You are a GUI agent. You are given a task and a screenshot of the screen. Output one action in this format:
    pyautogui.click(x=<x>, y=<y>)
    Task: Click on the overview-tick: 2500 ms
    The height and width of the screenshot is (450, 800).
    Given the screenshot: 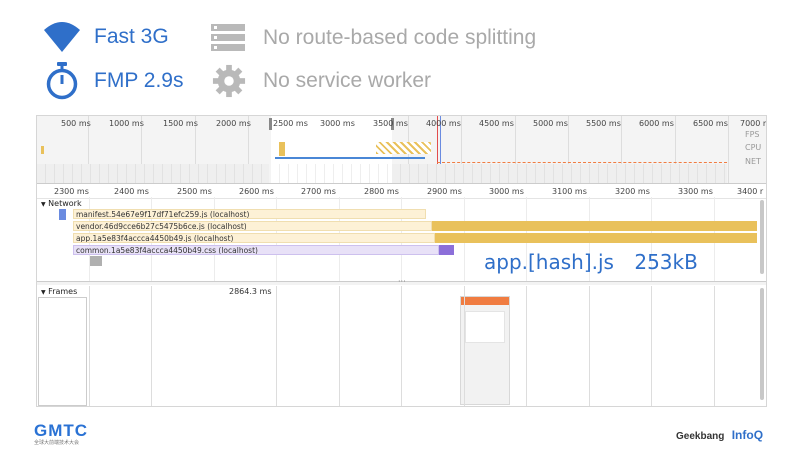 What is the action you would take?
    pyautogui.click(x=290, y=123)
    